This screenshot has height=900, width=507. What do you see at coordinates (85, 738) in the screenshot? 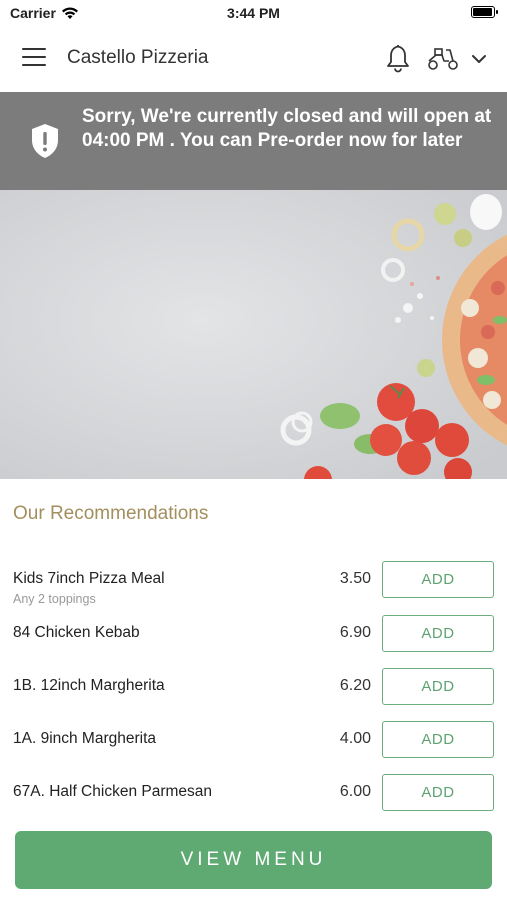
I see `item-name: 1A. 9inch Margherita` at bounding box center [85, 738].